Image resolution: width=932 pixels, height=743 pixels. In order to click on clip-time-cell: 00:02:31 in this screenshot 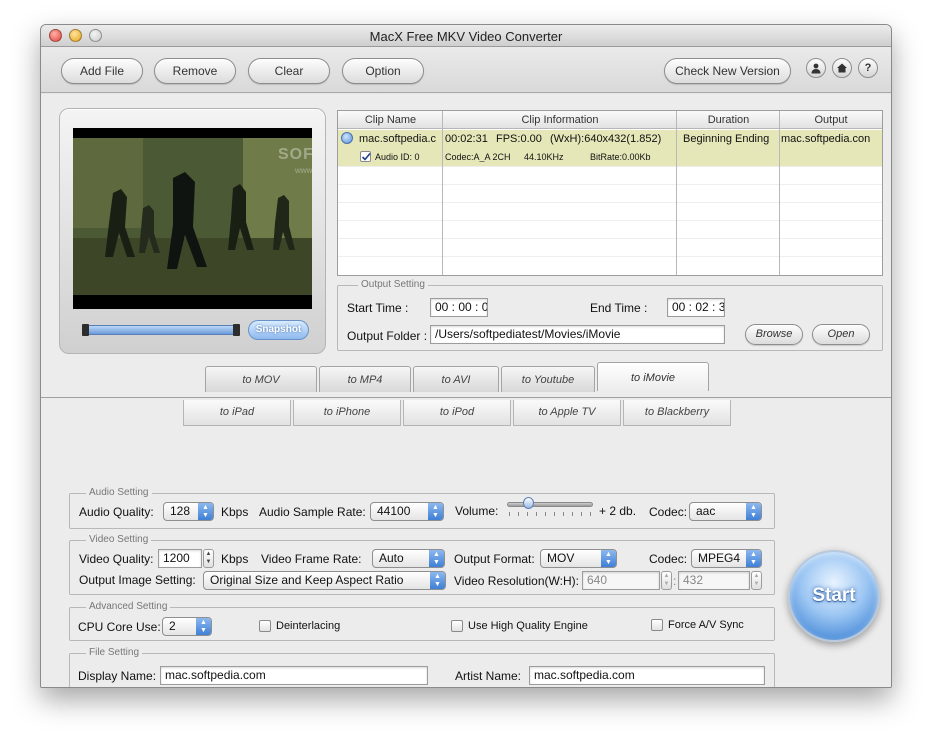, I will do `click(466, 139)`.